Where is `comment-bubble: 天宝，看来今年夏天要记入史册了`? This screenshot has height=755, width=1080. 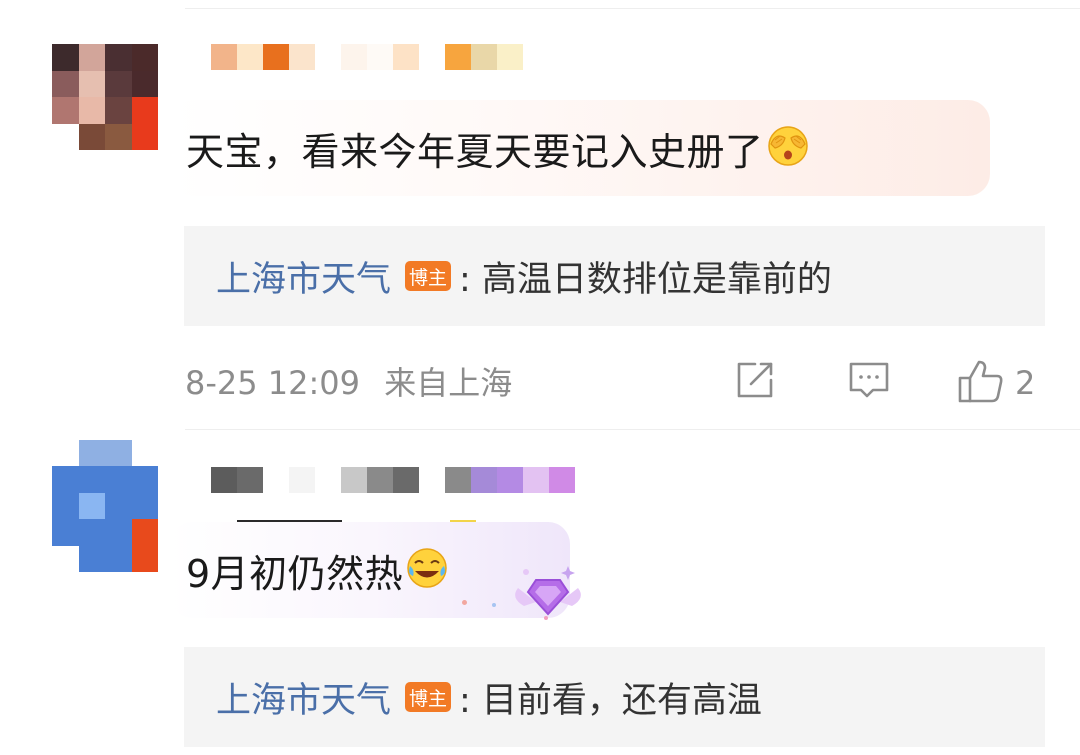
comment-bubble: 天宝，看来今年夏天要记入史册了 is located at coordinates (580, 148).